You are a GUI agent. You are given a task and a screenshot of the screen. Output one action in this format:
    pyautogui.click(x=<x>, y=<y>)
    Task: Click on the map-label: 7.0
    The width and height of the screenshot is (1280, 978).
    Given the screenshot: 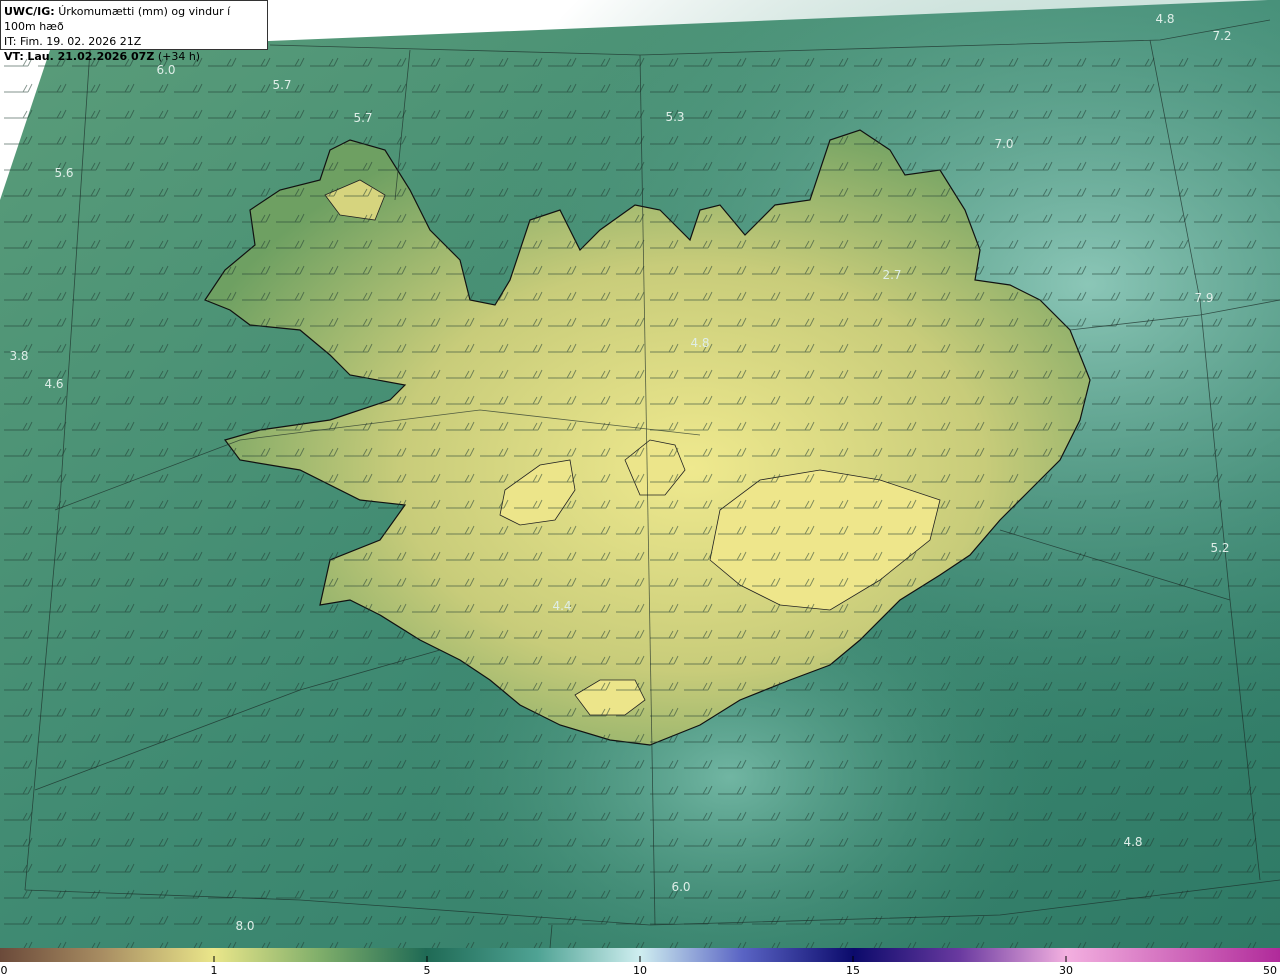 What is the action you would take?
    pyautogui.click(x=1003, y=144)
    